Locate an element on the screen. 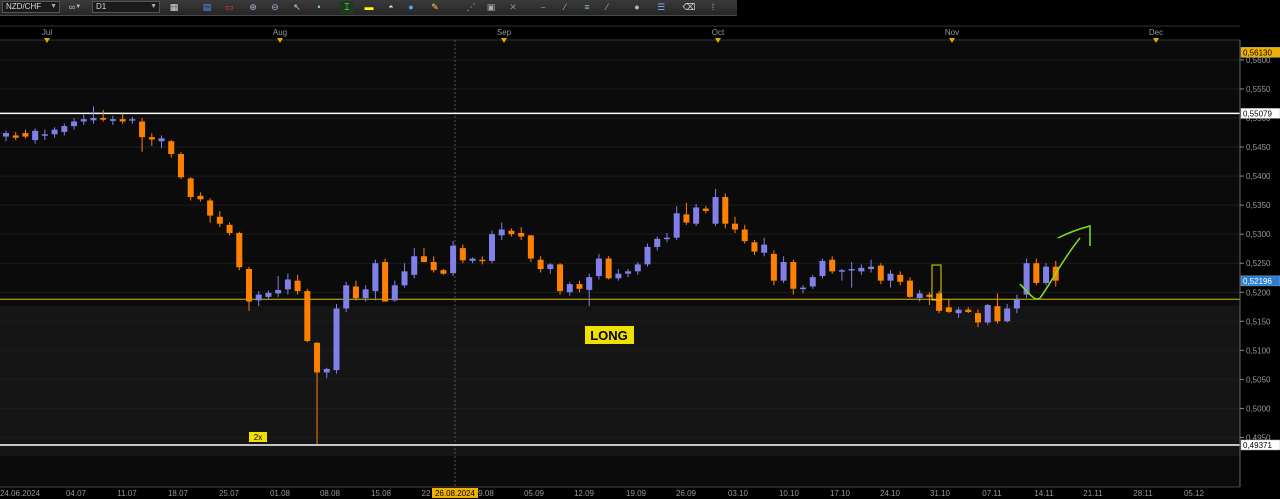  date-label: 31.10 is located at coordinates (940, 493).